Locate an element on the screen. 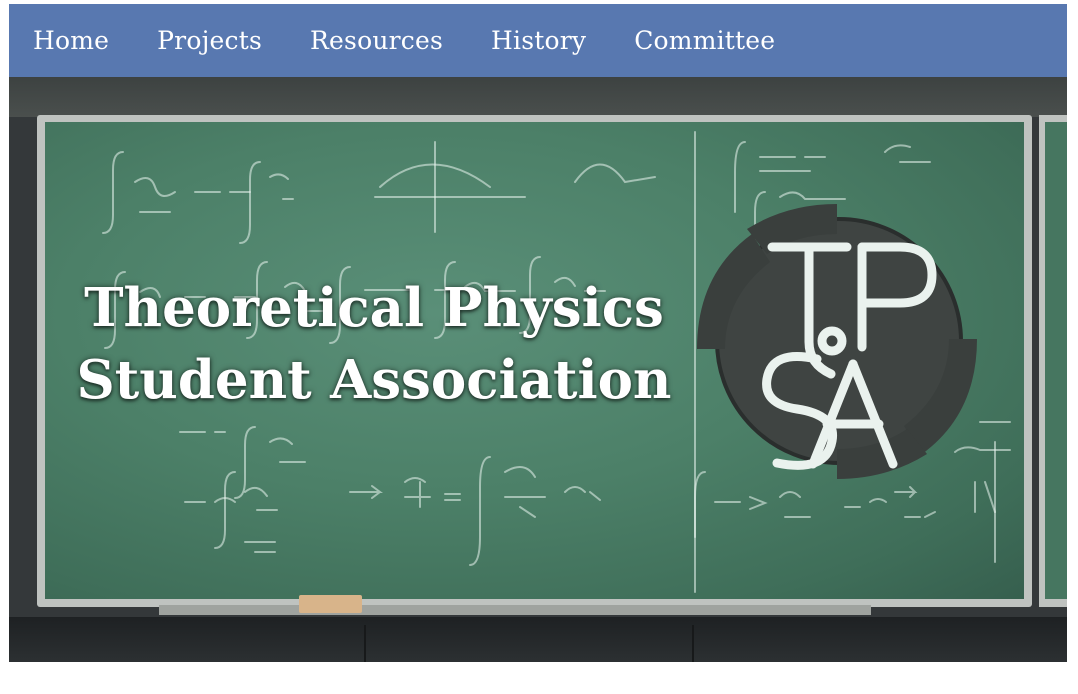 The width and height of the screenshot is (1078, 694). nav-link-history: History is located at coordinates (538, 40).